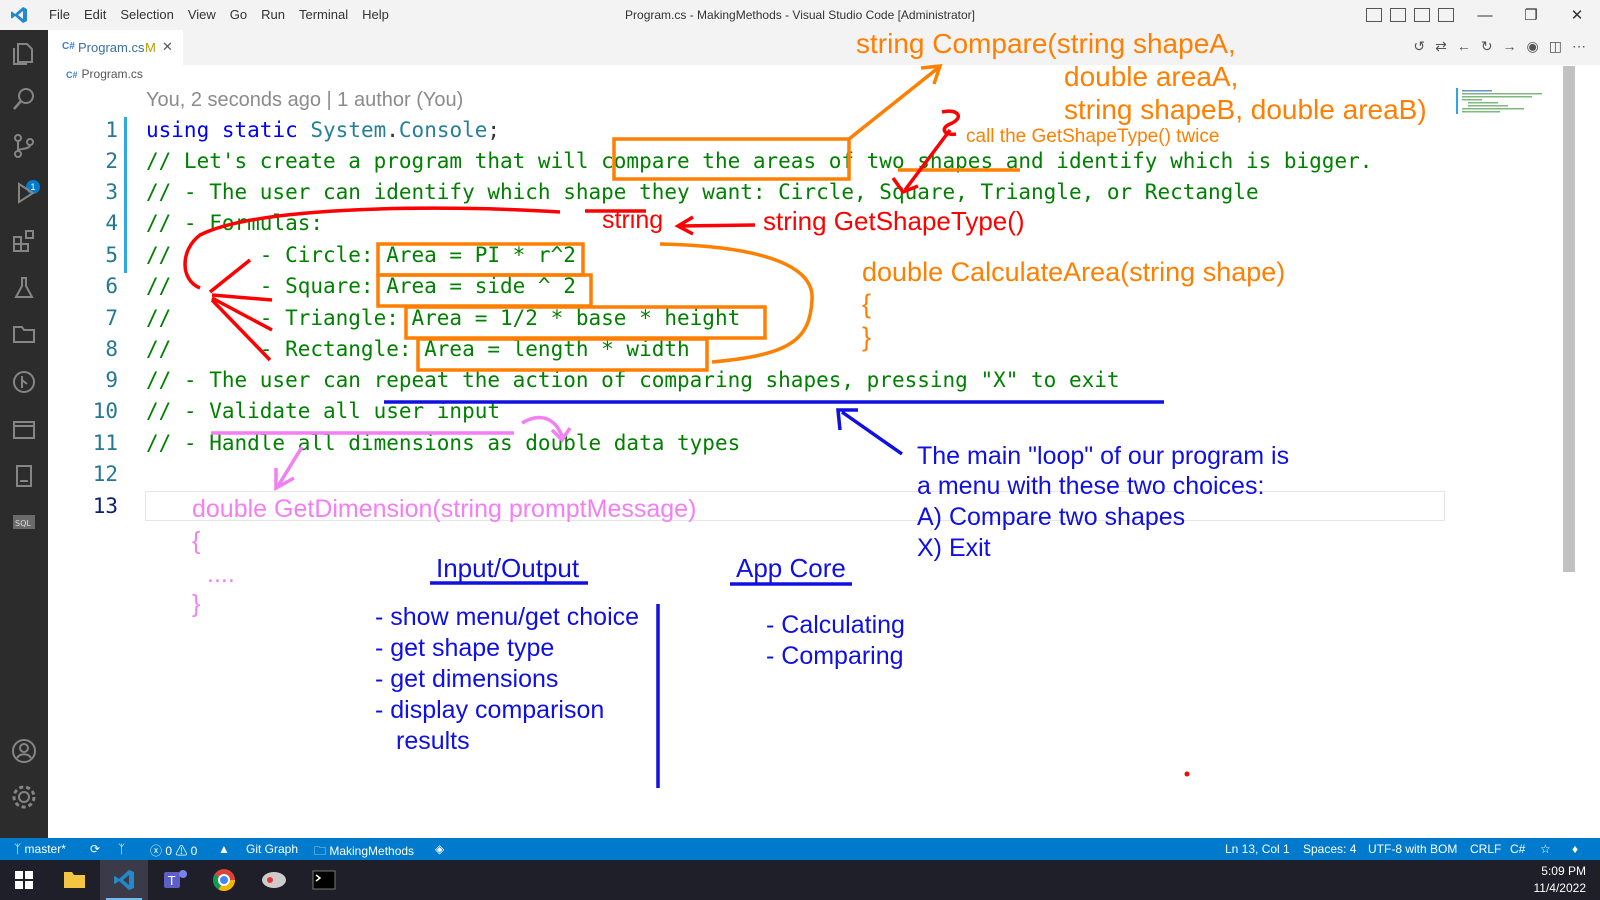  Describe the element at coordinates (224, 849) in the screenshot. I see `flame-icon: ▲` at that location.